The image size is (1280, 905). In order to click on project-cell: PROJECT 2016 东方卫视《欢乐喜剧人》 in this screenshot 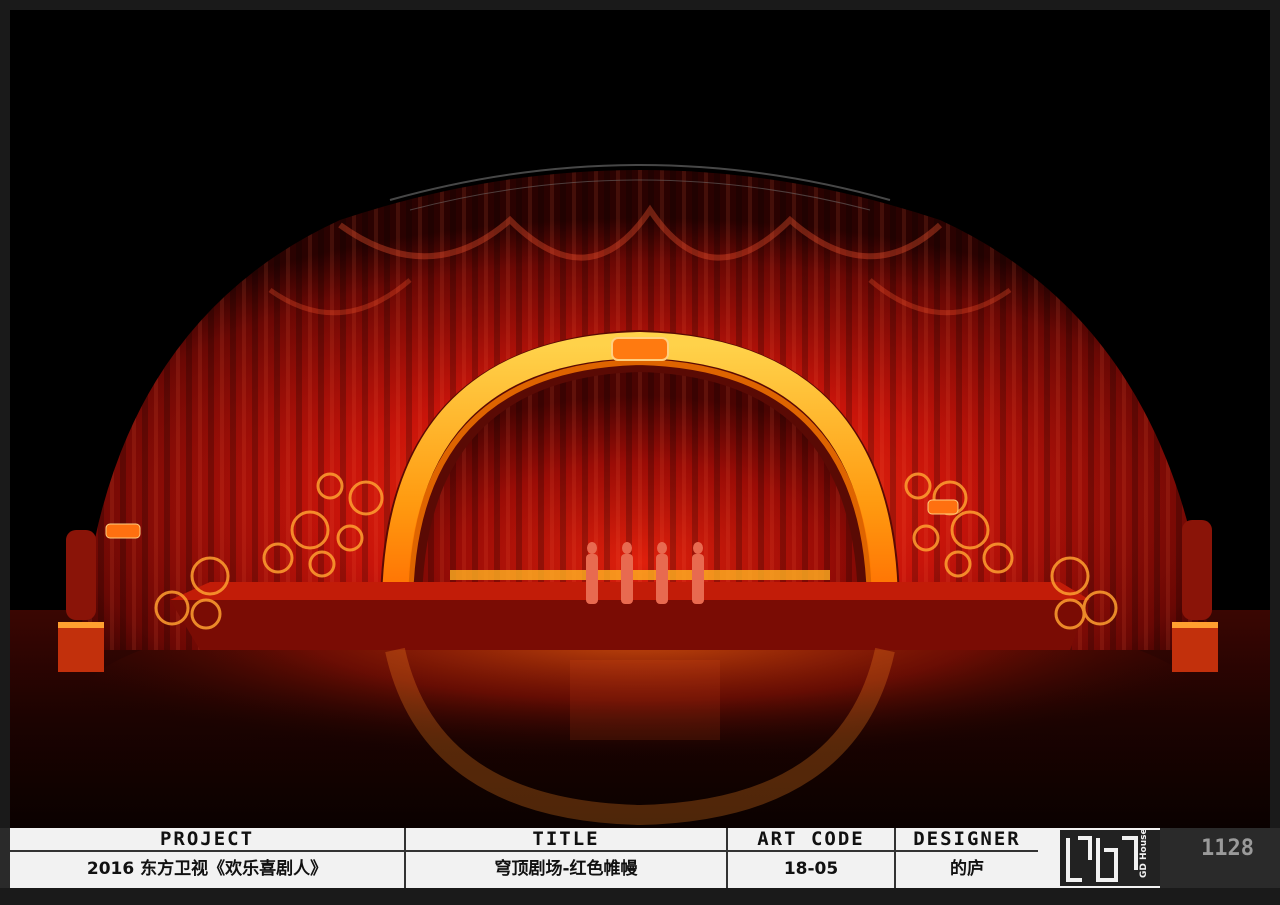, I will do `click(208, 858)`.